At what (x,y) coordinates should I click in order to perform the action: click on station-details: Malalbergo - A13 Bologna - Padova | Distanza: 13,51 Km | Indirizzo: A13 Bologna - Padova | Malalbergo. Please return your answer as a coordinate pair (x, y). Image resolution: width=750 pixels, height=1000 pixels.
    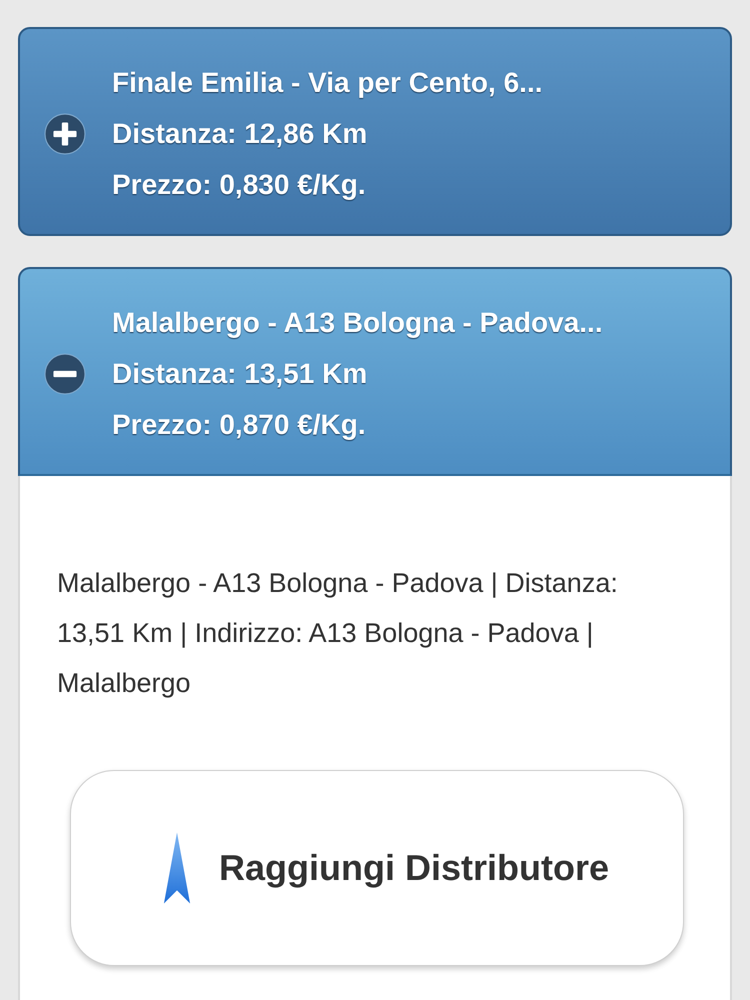
    Looking at the image, I should click on (338, 633).